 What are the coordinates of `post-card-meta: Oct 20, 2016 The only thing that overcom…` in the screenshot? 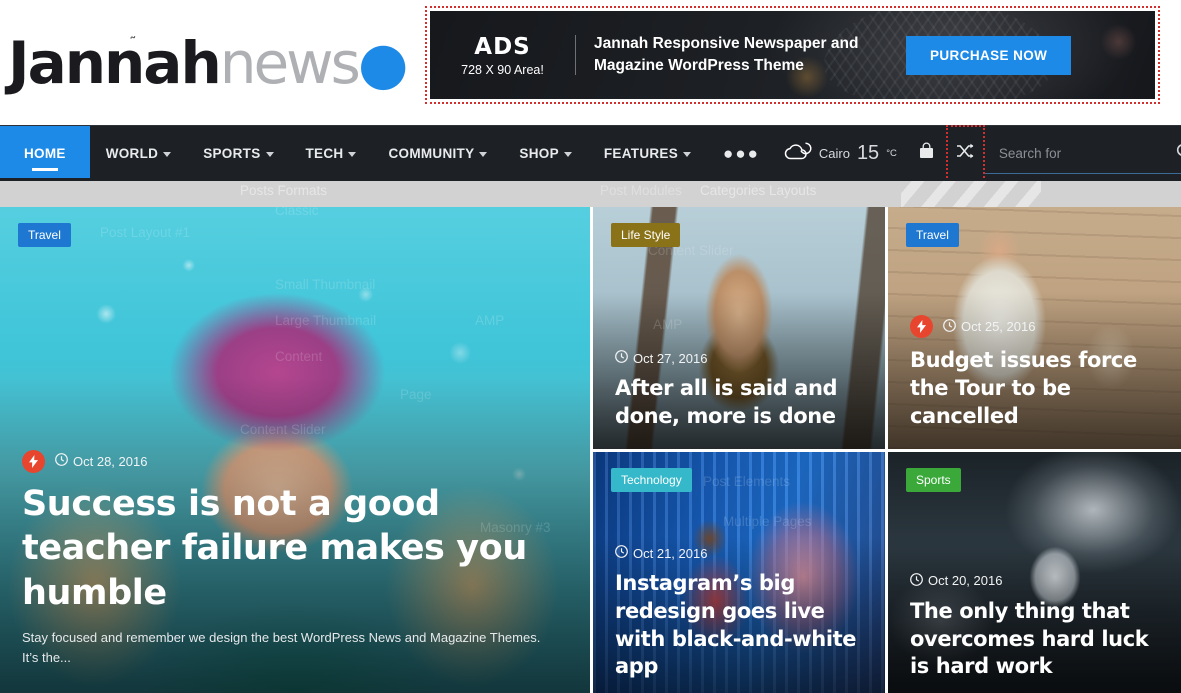 It's located at (1036, 626).